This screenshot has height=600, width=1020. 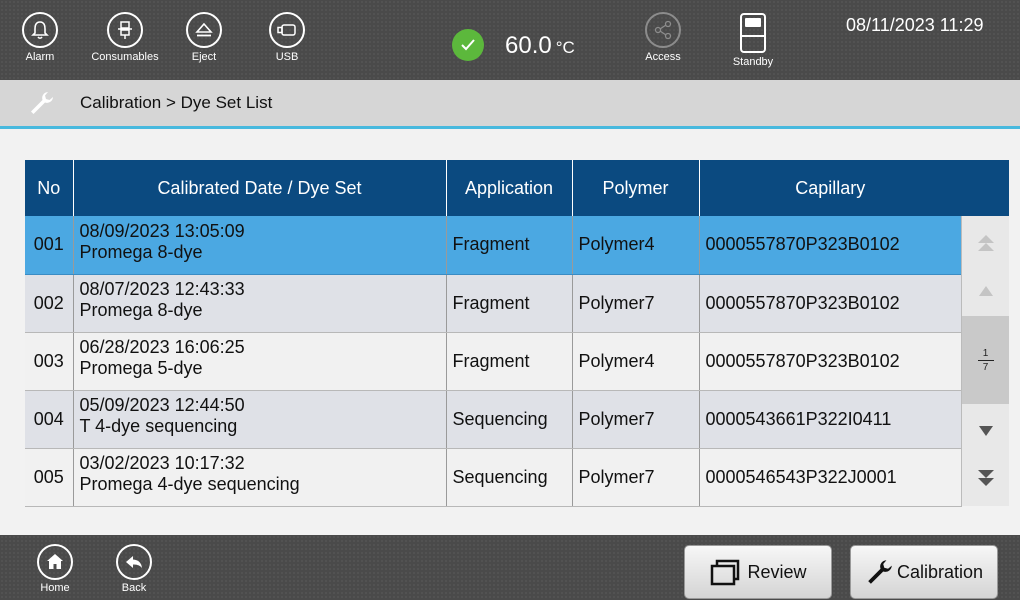 I want to click on temperature-readout: 60.0 °C, so click(x=540, y=46).